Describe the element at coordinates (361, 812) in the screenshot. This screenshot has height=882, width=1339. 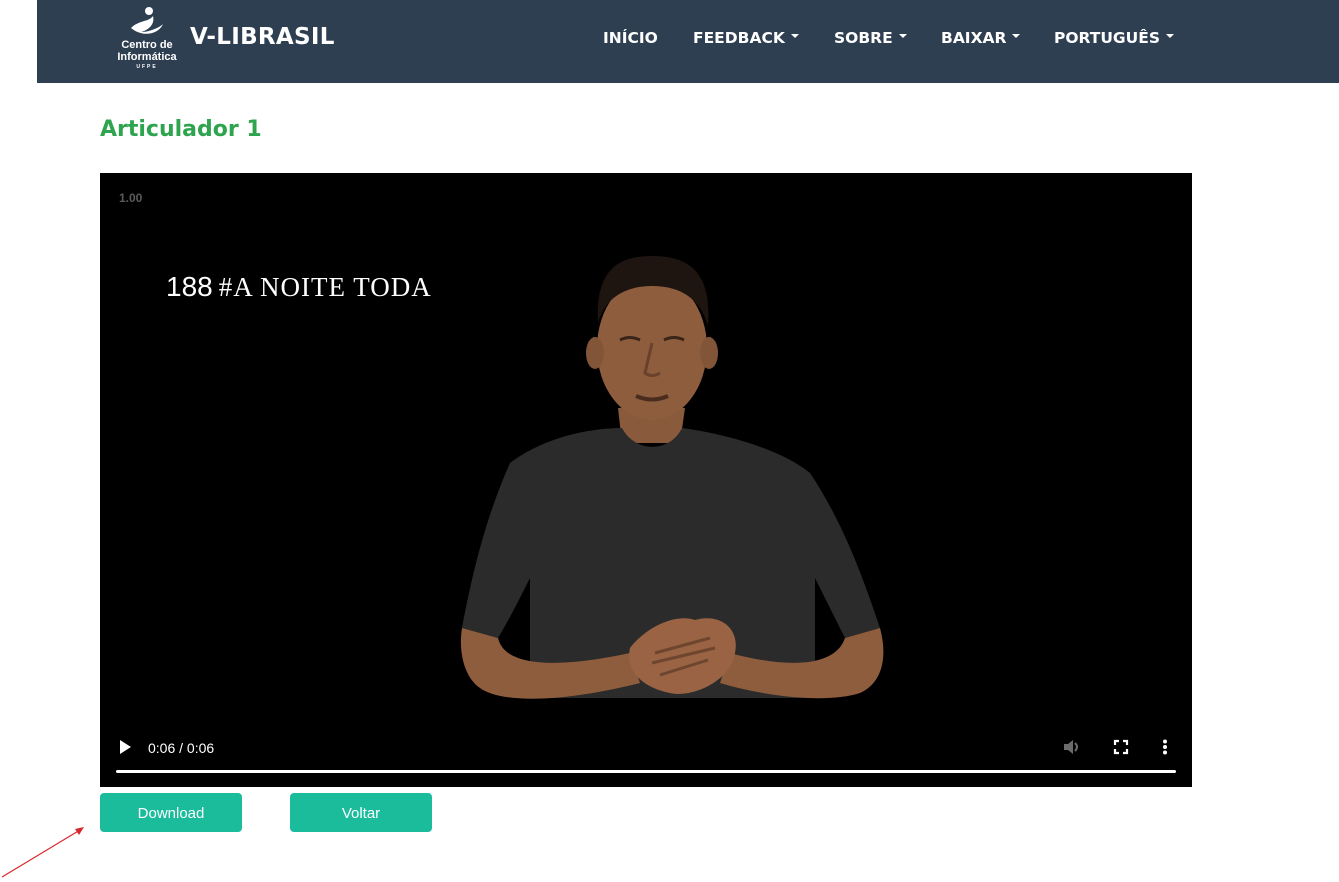
I see `back-button: Voltar` at that location.